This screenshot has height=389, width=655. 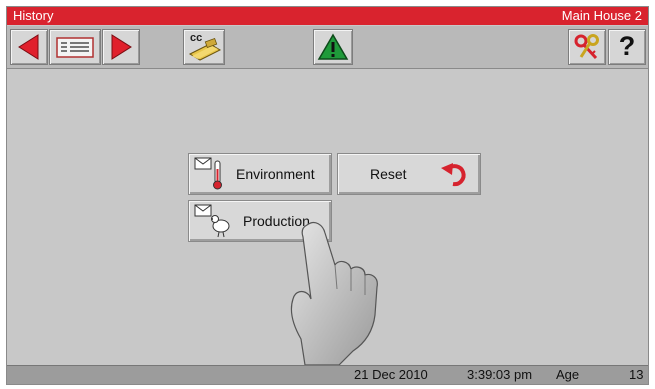 I want to click on cc-card-icon, so click(x=205, y=49).